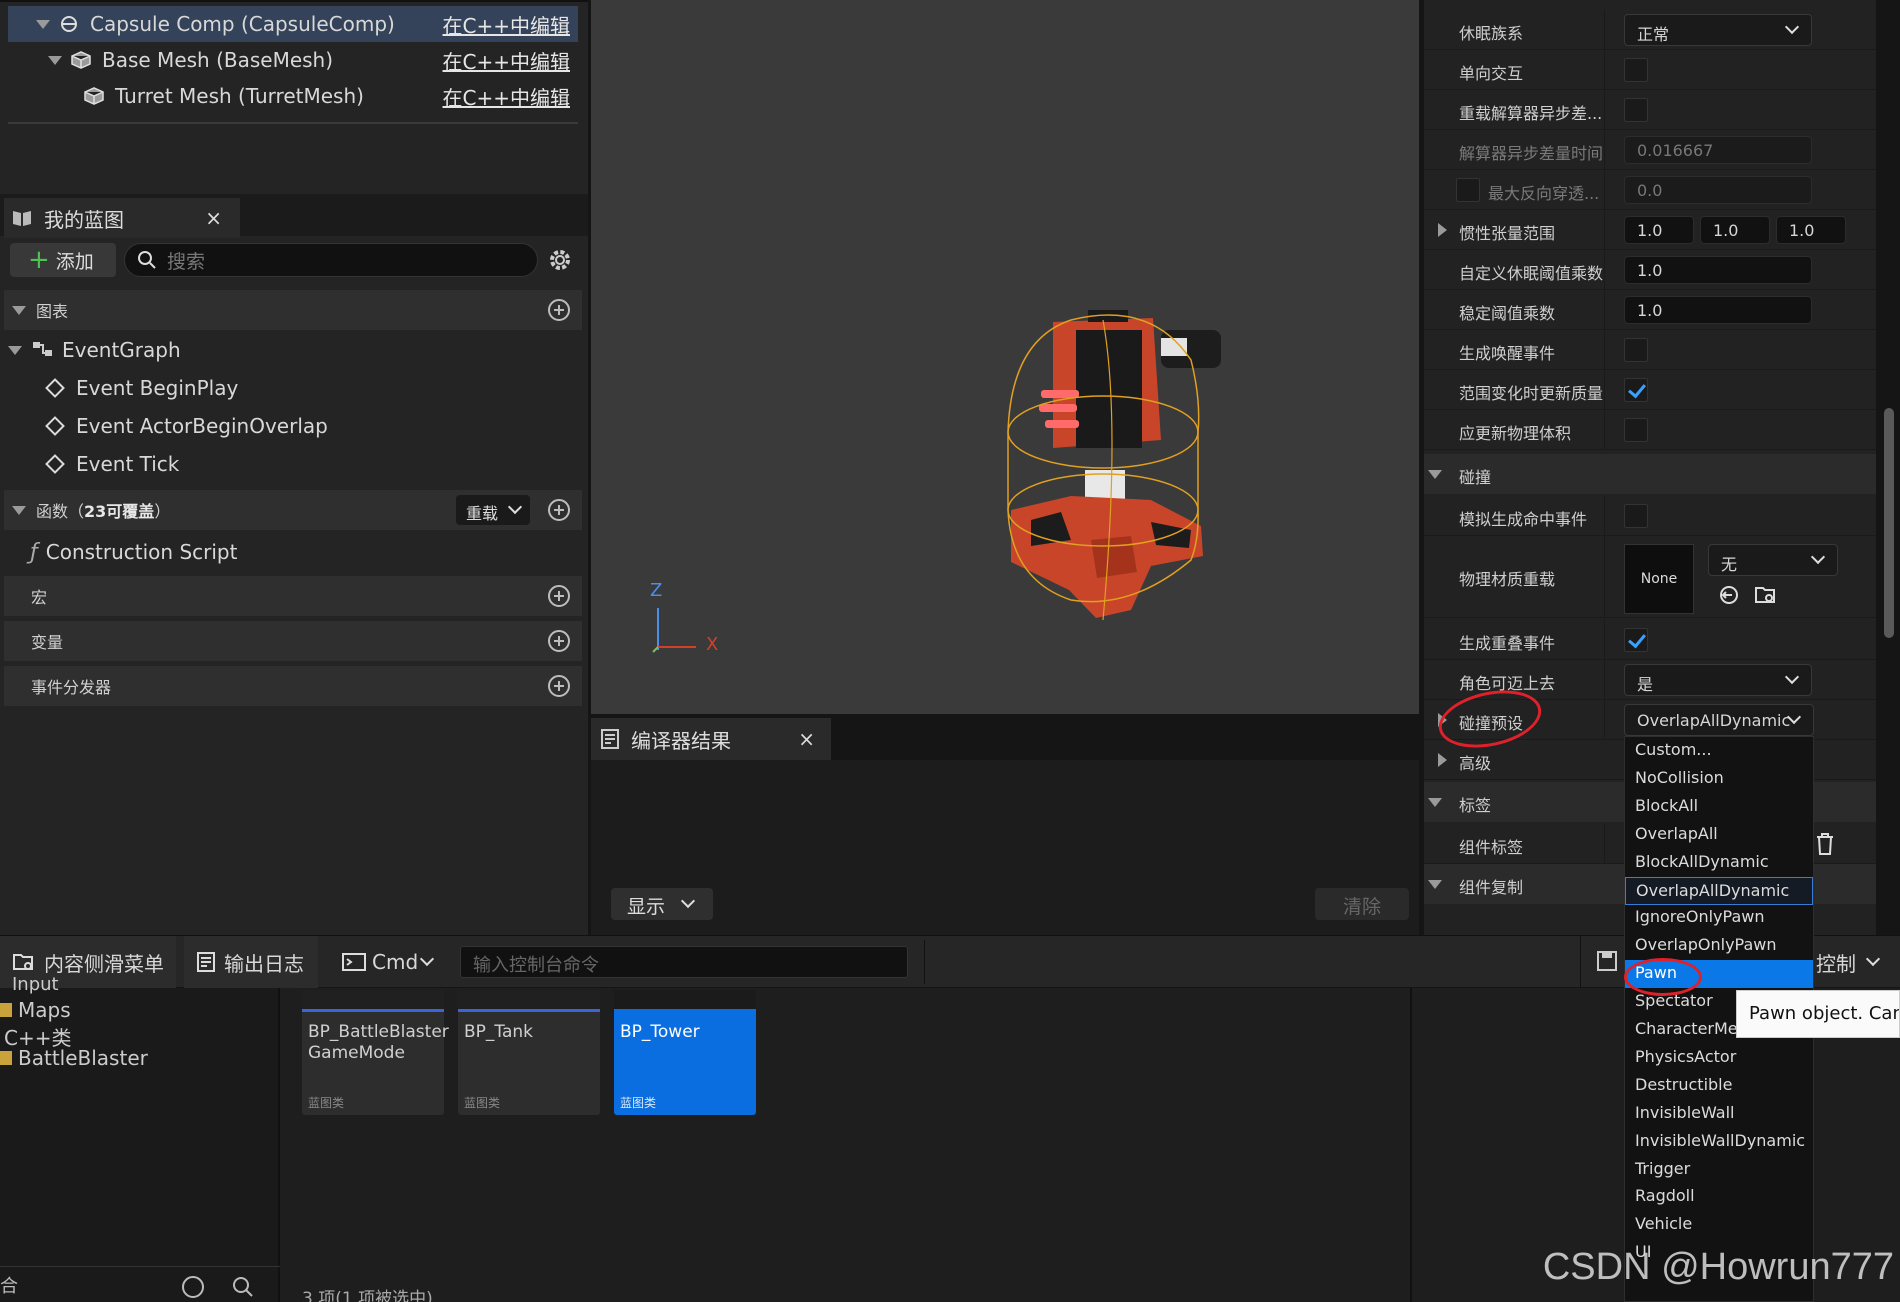 This screenshot has width=1900, height=1302. I want to click on preset-option: Destructible, so click(1719, 1086).